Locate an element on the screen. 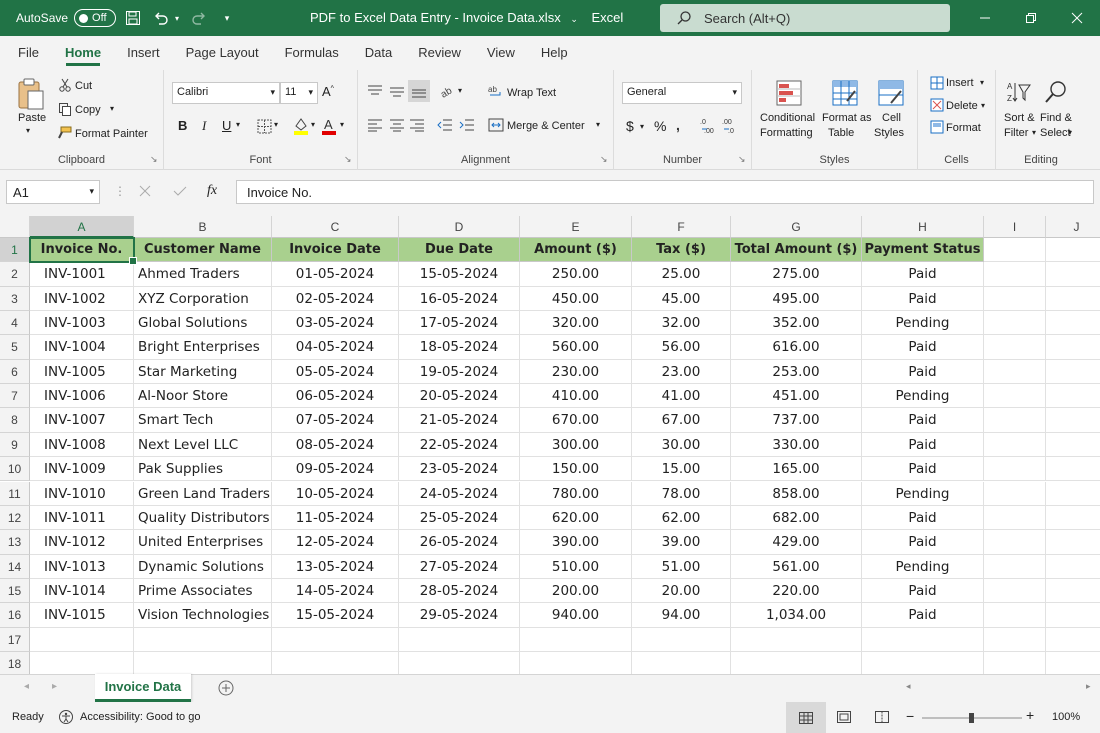 The image size is (1100, 733). find-select-icon is located at coordinates (1056, 92).